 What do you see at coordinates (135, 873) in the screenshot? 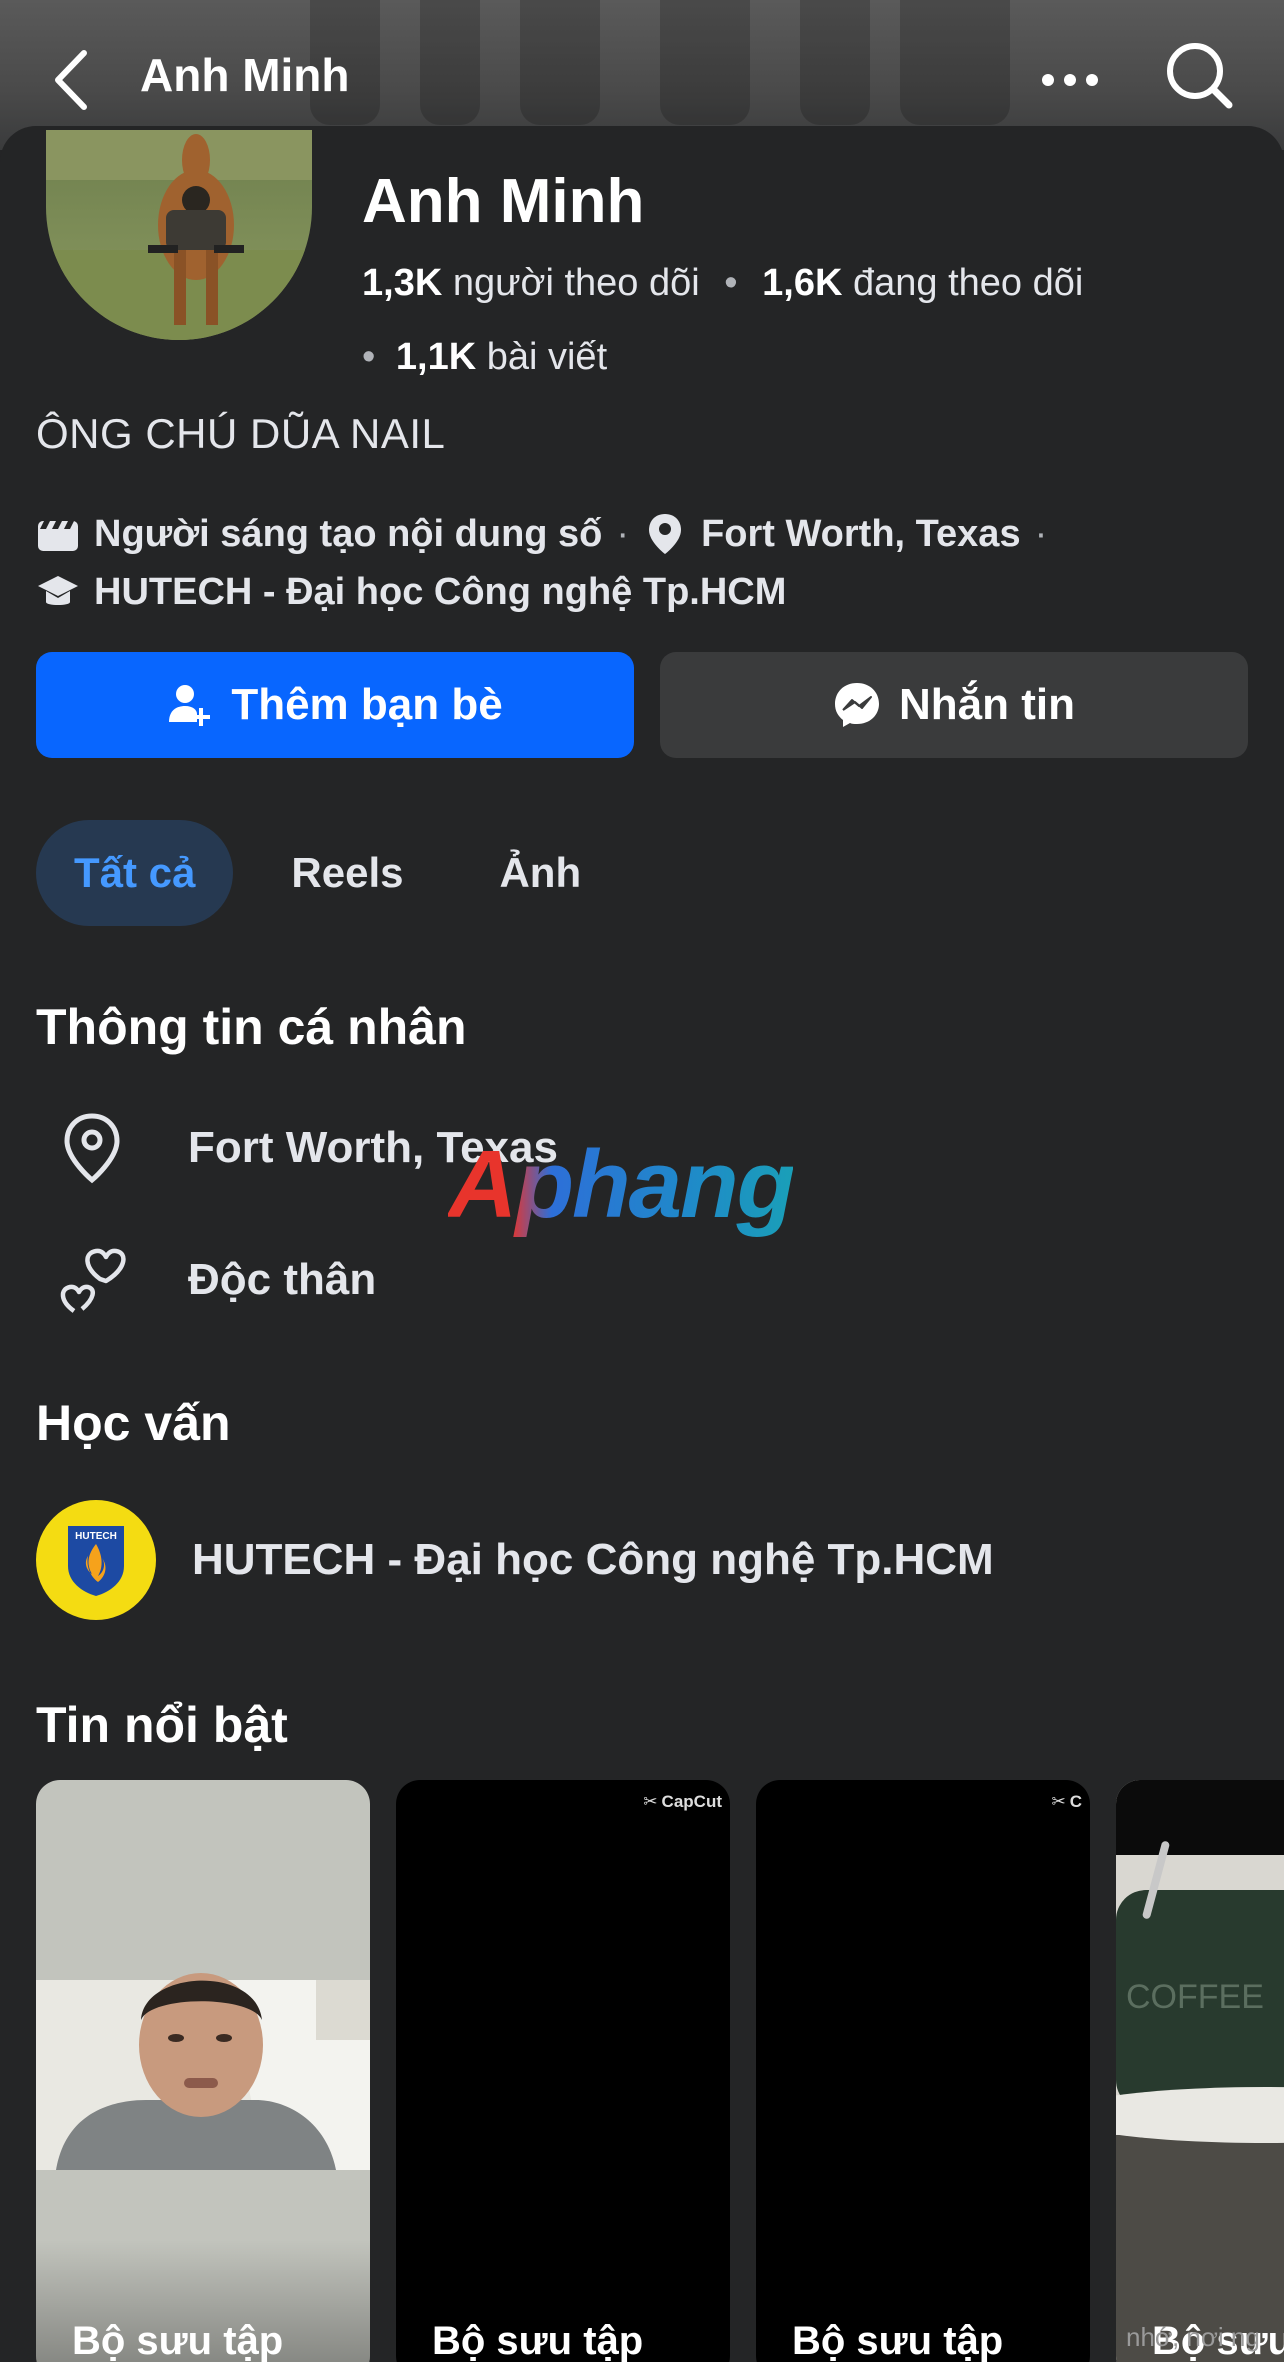
I see `tab-all: Tất cả` at bounding box center [135, 873].